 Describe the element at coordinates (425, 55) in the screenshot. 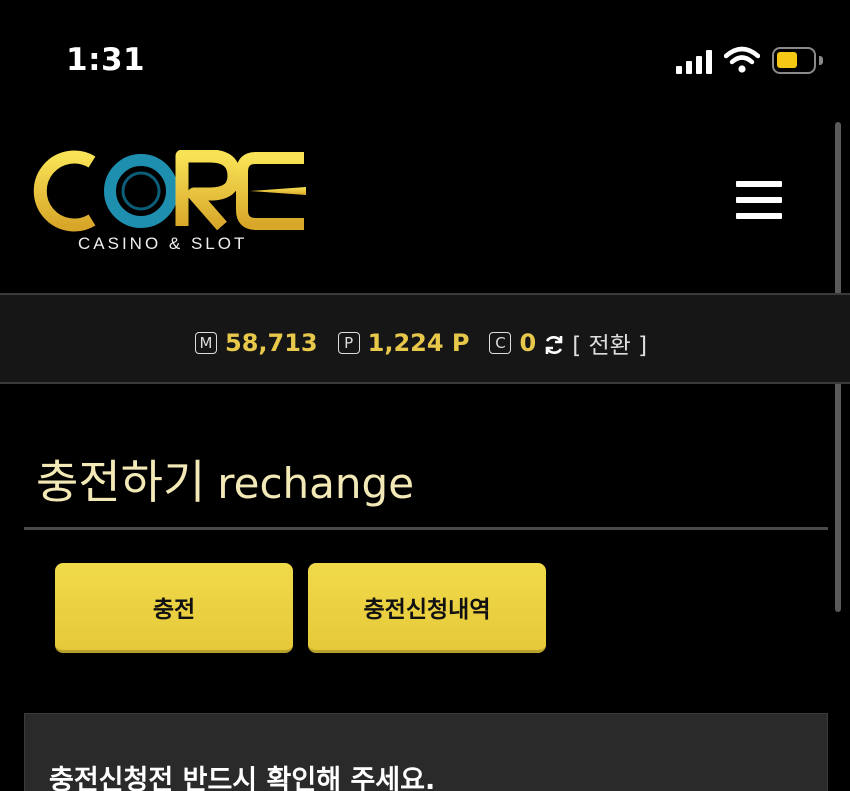

I see `status-bar: 1:31` at that location.